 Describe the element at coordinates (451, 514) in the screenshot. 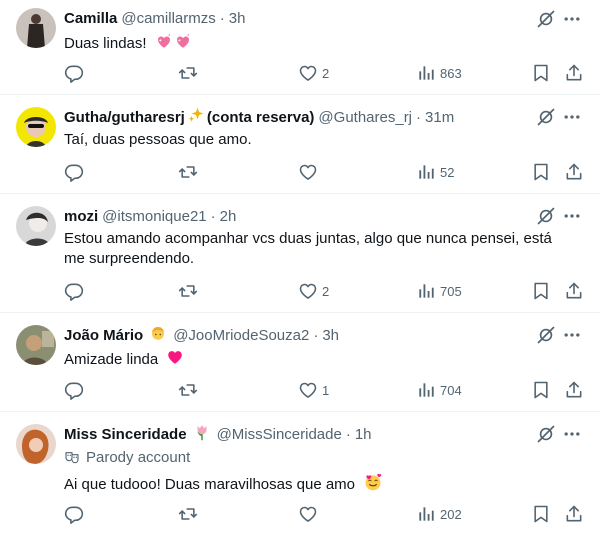

I see `view-count: 202` at that location.